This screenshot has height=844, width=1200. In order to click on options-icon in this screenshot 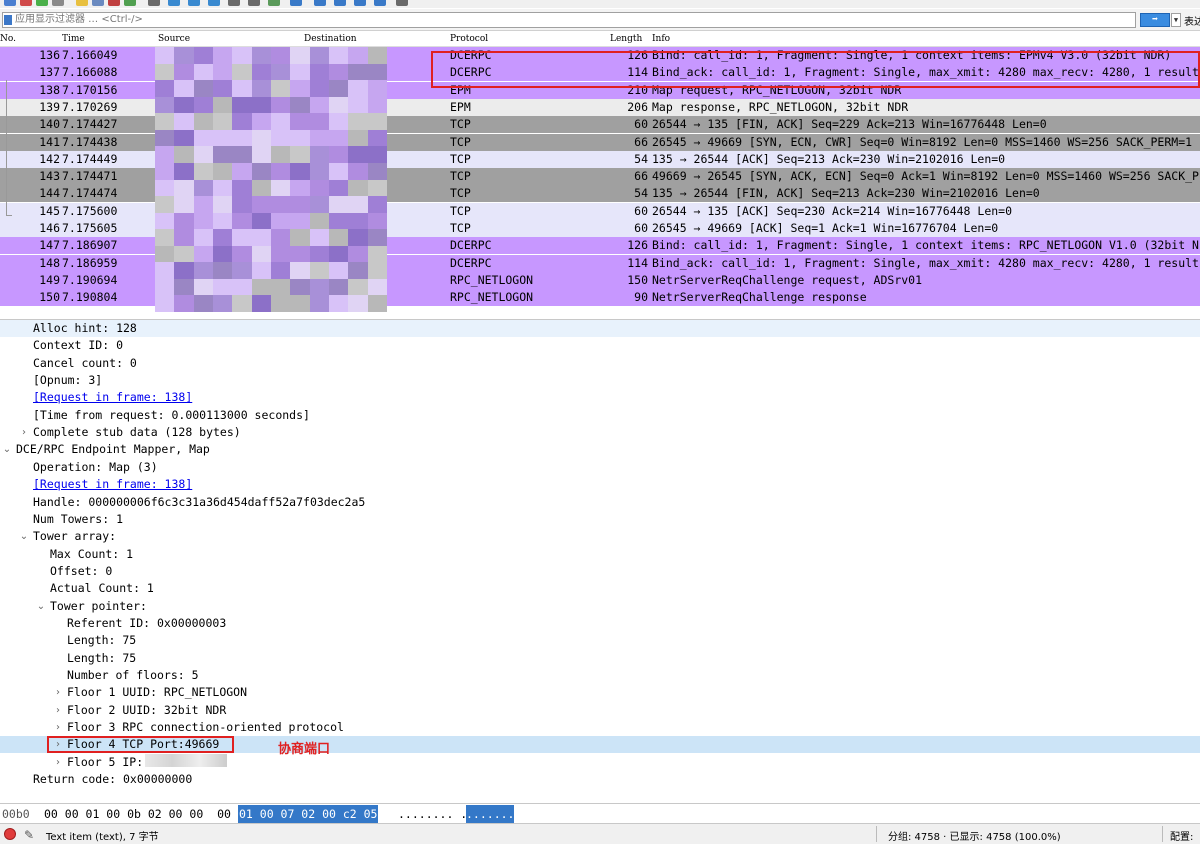, I will do `click(58, 3)`.